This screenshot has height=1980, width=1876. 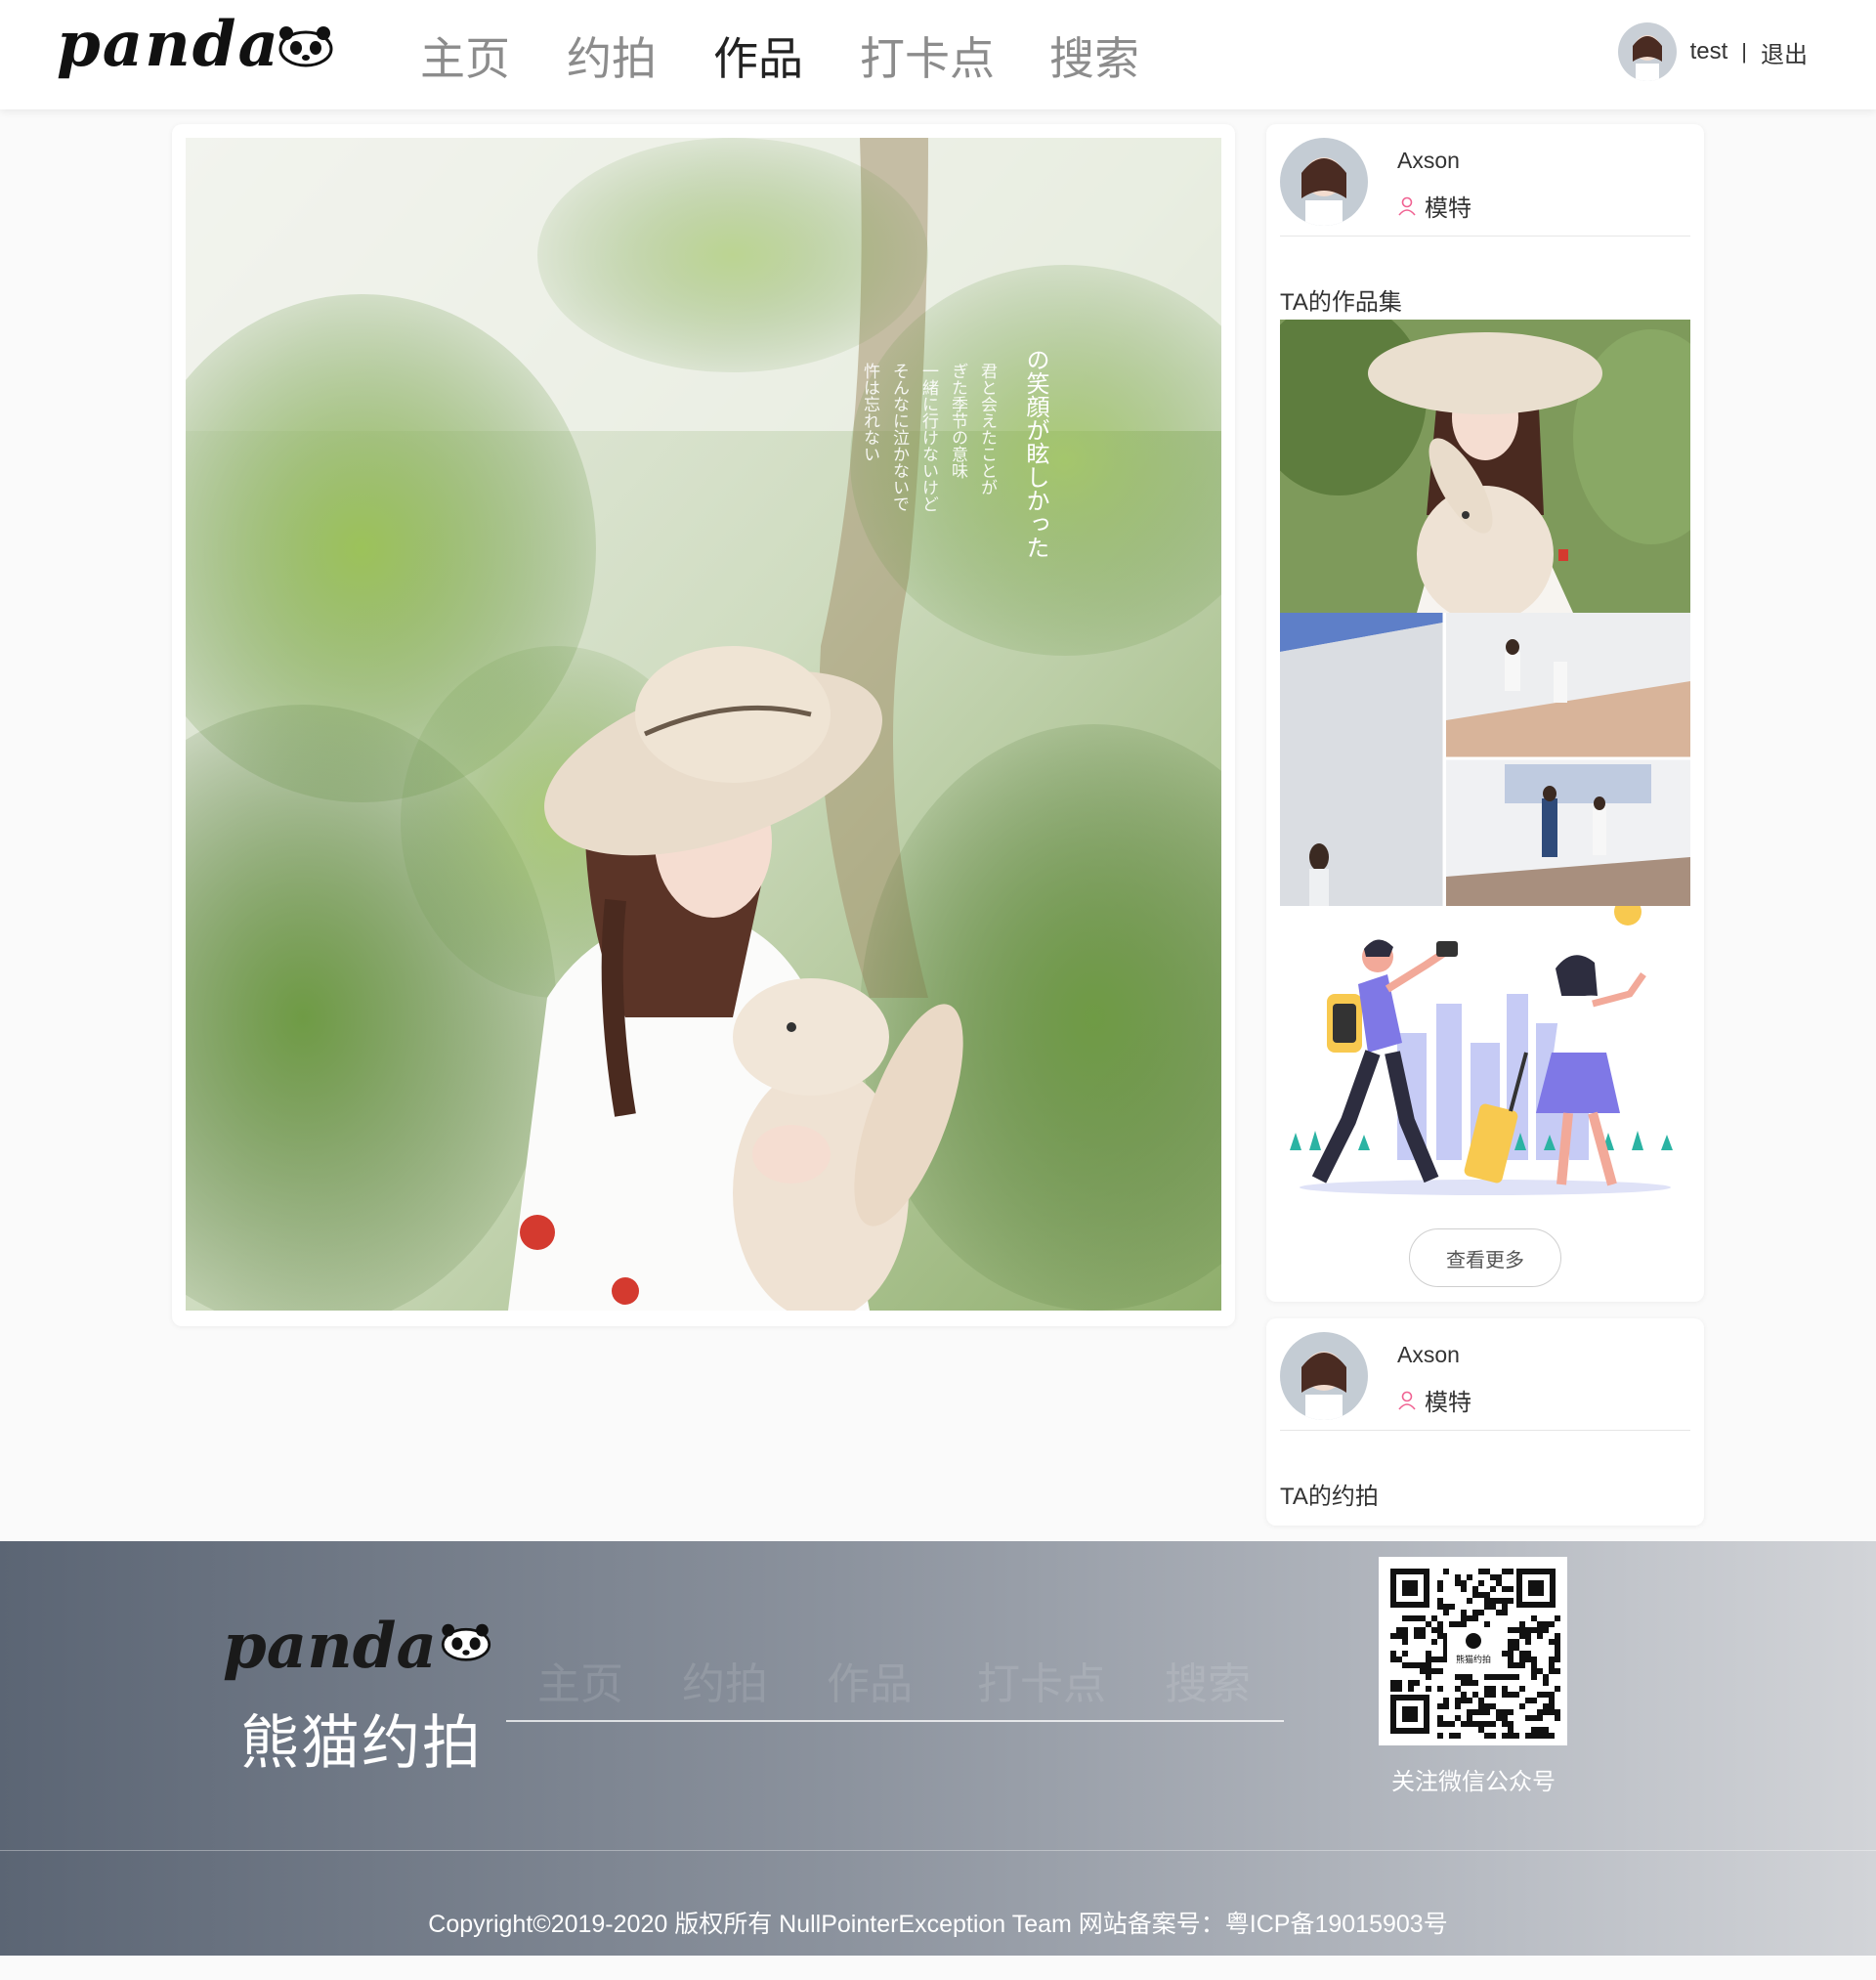 I want to click on author-works-card: Axson 模特 TA的作品集 查看更多, so click(x=1485, y=713).